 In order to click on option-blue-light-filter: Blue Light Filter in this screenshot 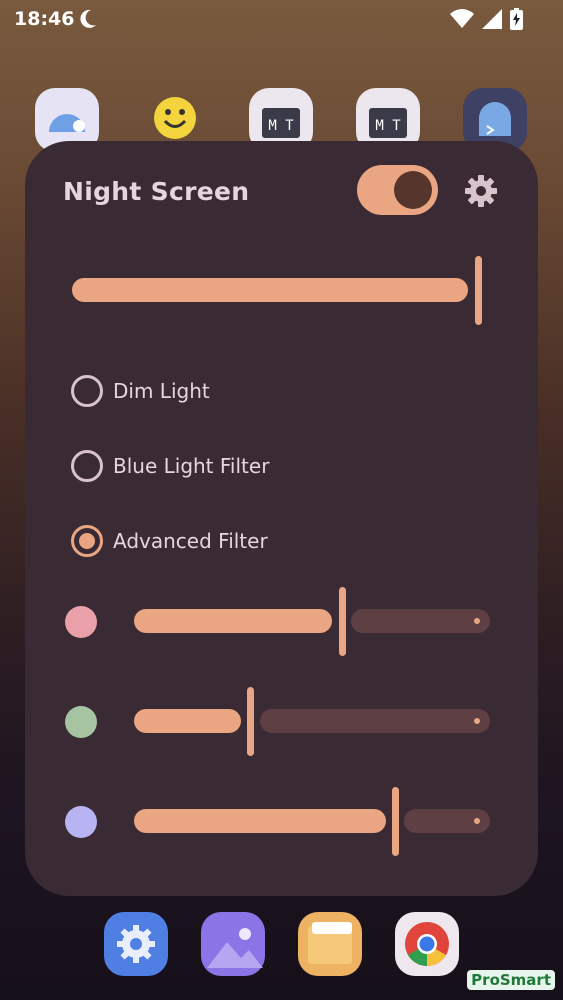, I will do `click(170, 466)`.